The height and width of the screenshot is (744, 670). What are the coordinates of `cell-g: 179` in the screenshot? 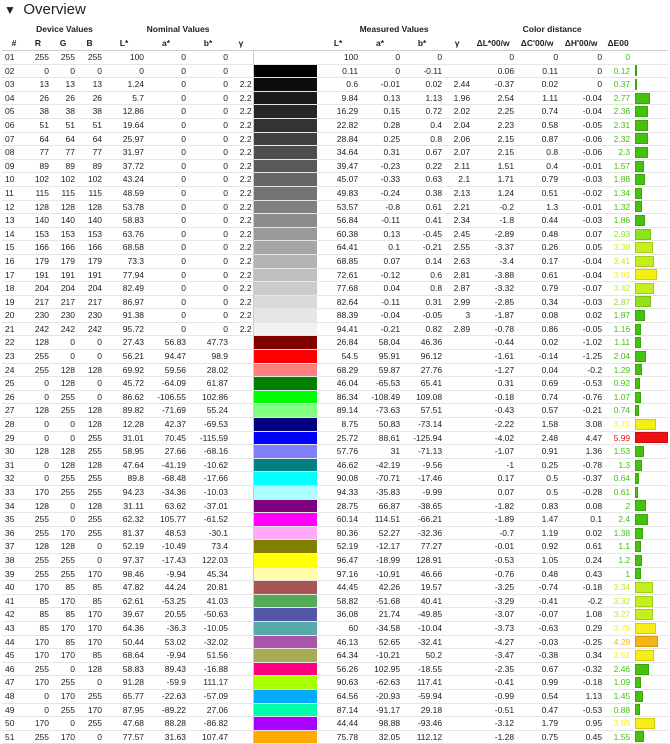 It's located at (67, 260).